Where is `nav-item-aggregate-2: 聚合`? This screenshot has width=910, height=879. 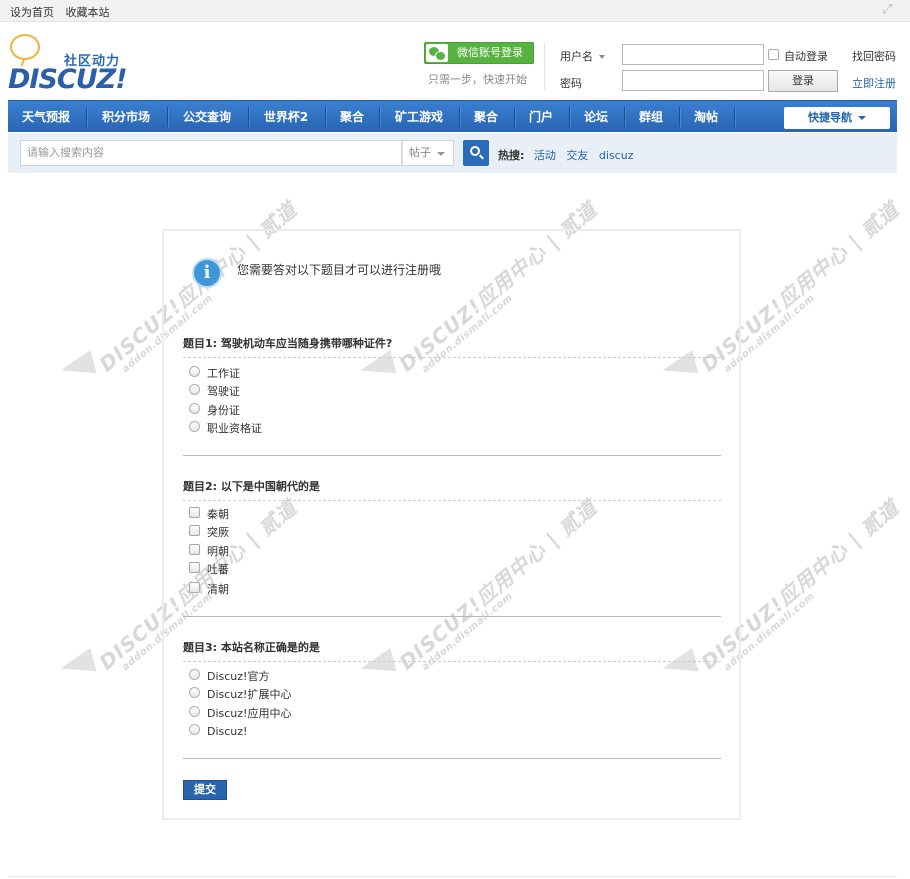
nav-item-aggregate-2: 聚合 is located at coordinates (486, 117).